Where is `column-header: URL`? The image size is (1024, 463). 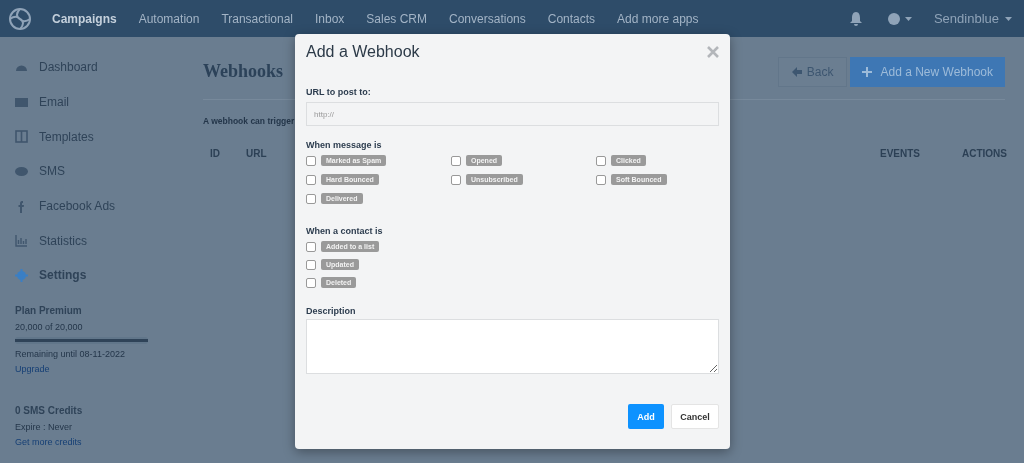
column-header: URL is located at coordinates (256, 153).